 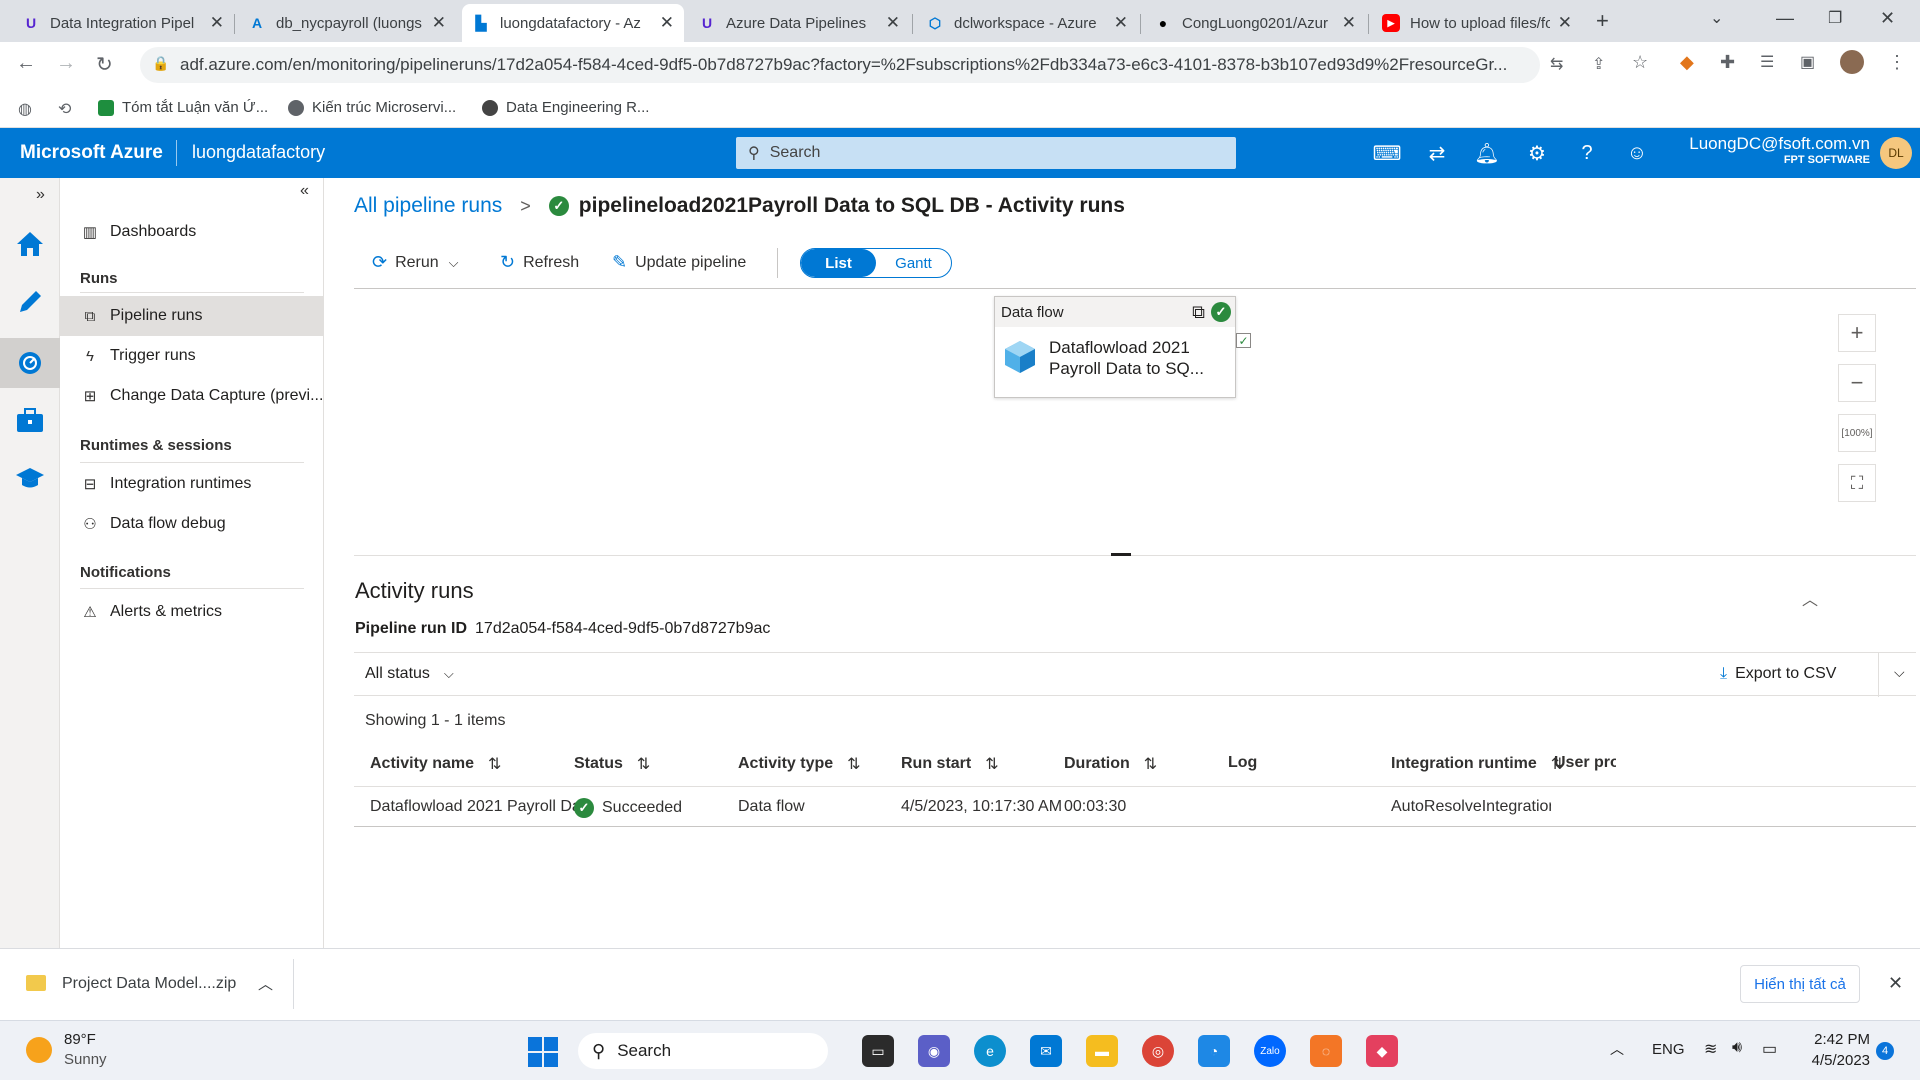 What do you see at coordinates (799, 764) in the screenshot?
I see `col-activity-type: Activity type ⇅` at bounding box center [799, 764].